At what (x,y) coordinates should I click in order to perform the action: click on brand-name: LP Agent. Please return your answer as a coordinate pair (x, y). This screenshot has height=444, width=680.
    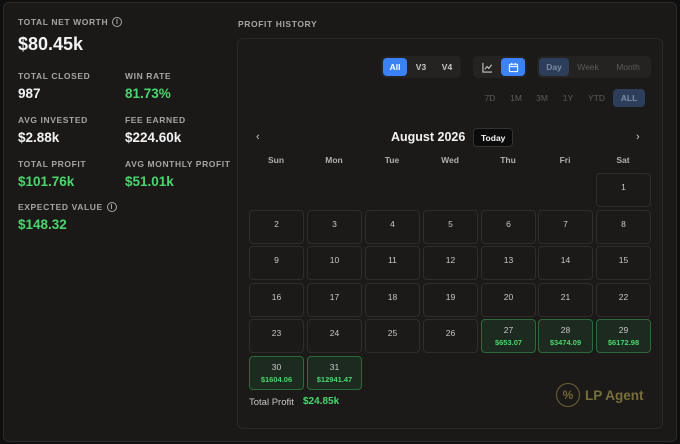
    Looking at the image, I should click on (614, 395).